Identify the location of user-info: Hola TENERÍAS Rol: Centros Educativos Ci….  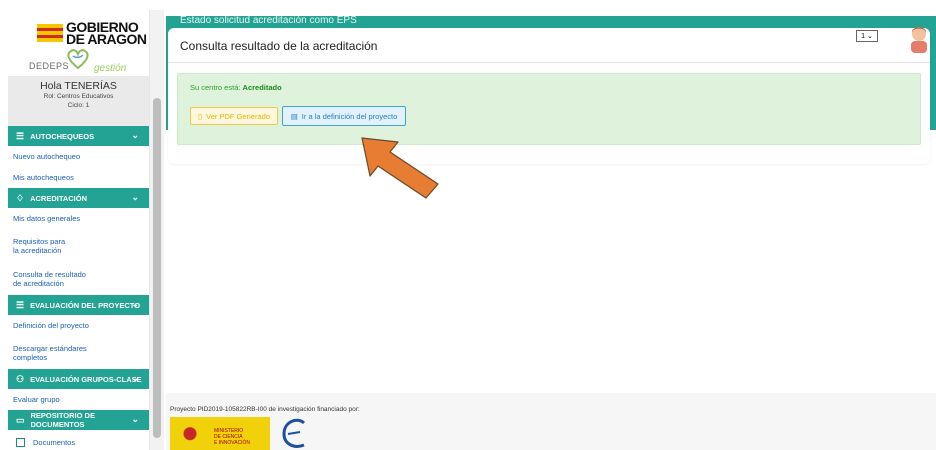
(78, 101).